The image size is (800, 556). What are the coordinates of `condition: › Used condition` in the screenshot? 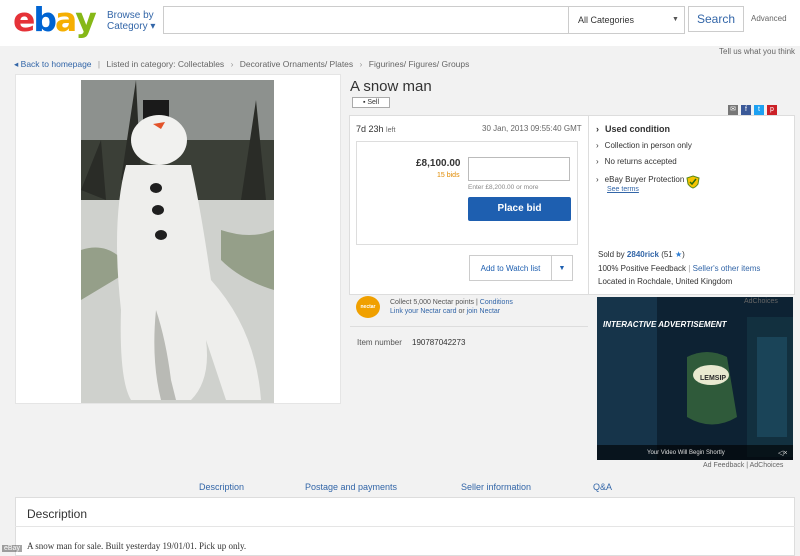 It's located at (633, 129).